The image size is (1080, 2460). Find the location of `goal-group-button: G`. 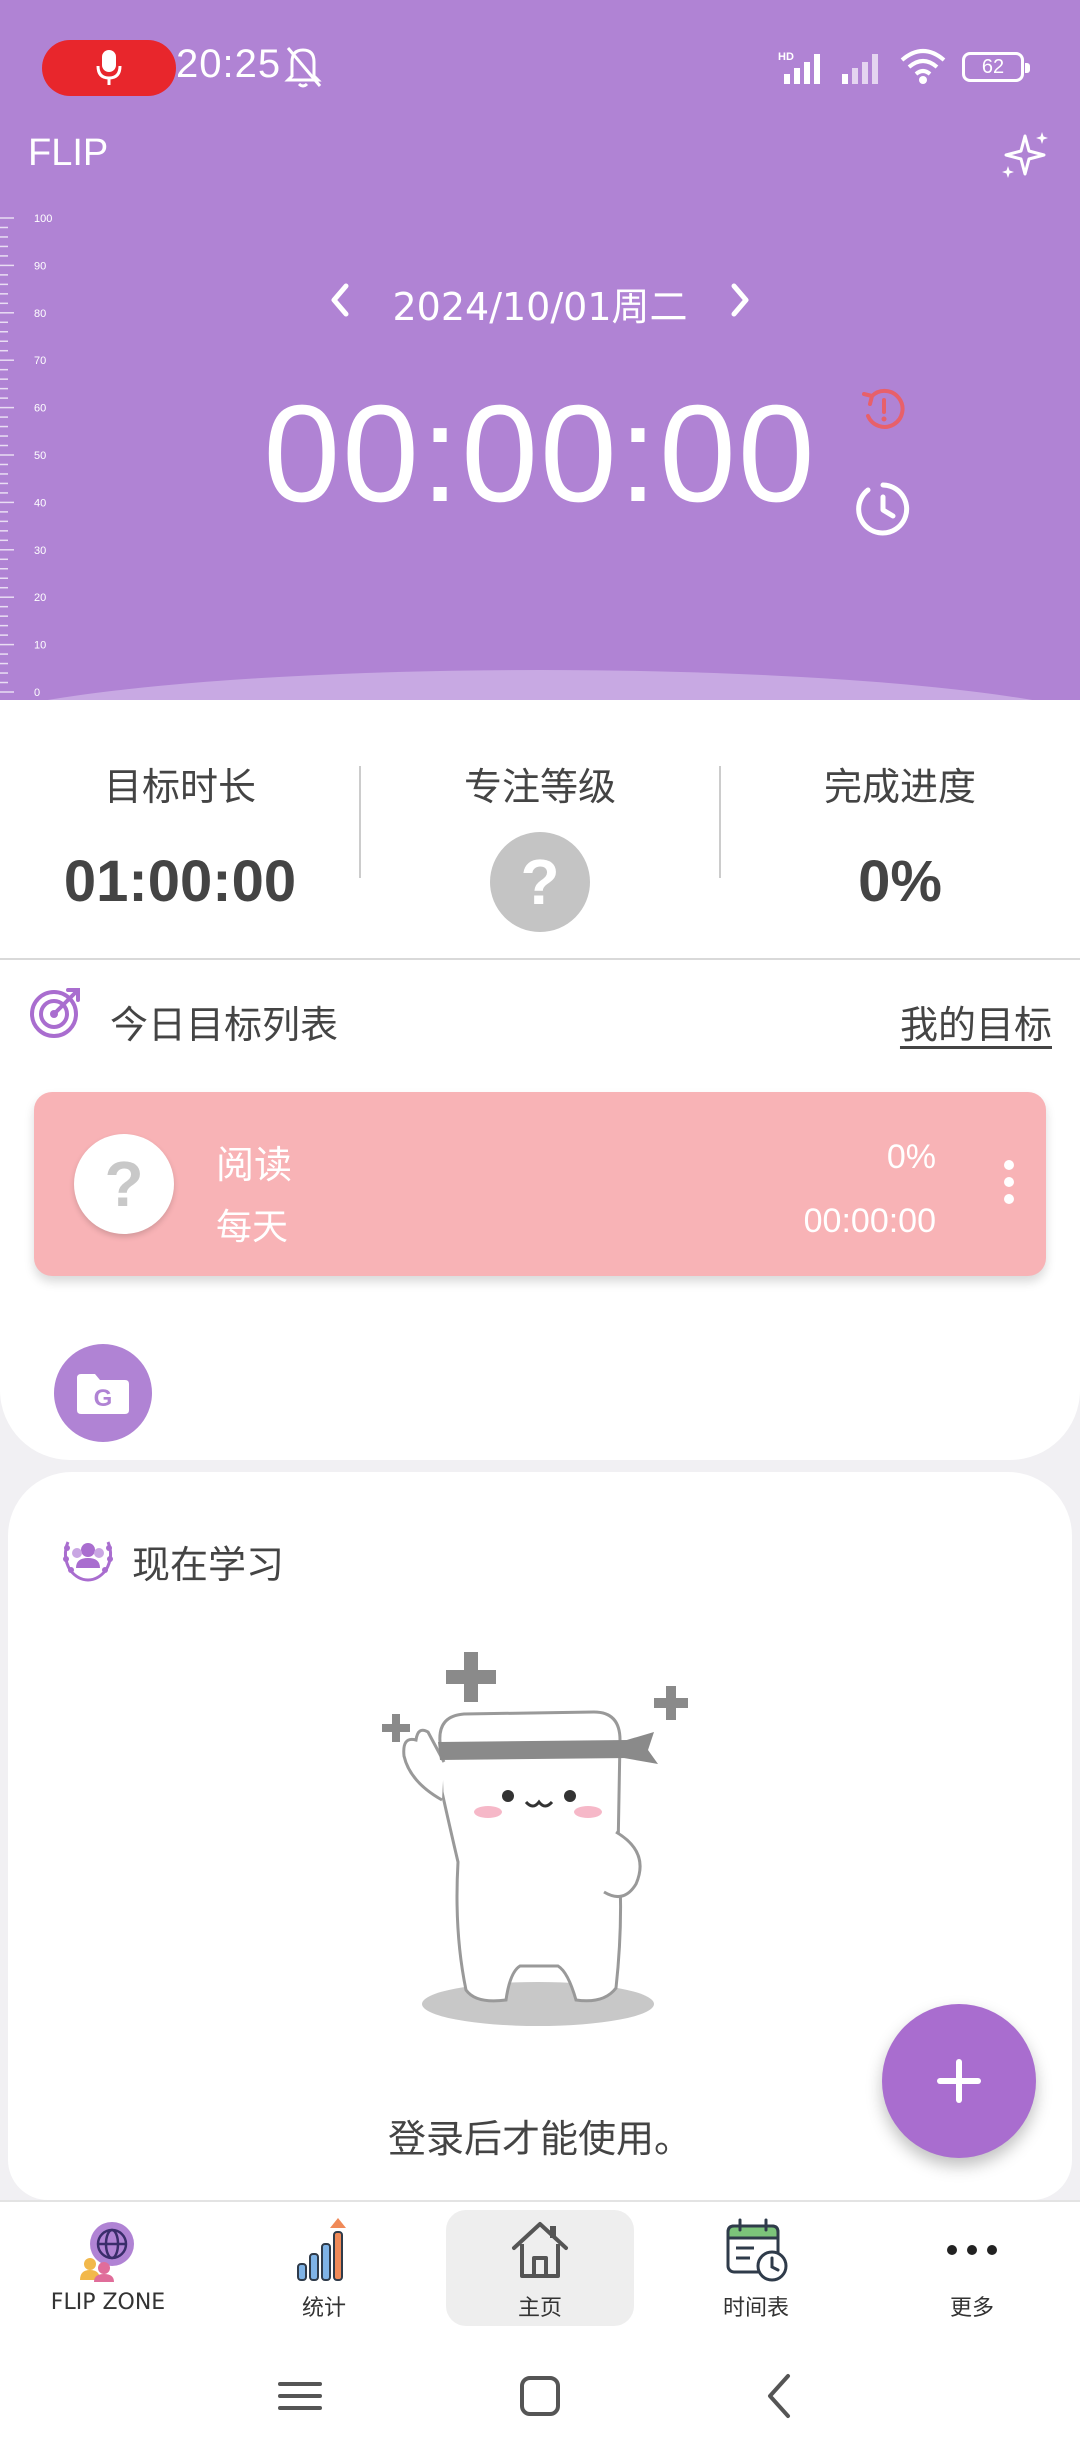

goal-group-button: G is located at coordinates (103, 1393).